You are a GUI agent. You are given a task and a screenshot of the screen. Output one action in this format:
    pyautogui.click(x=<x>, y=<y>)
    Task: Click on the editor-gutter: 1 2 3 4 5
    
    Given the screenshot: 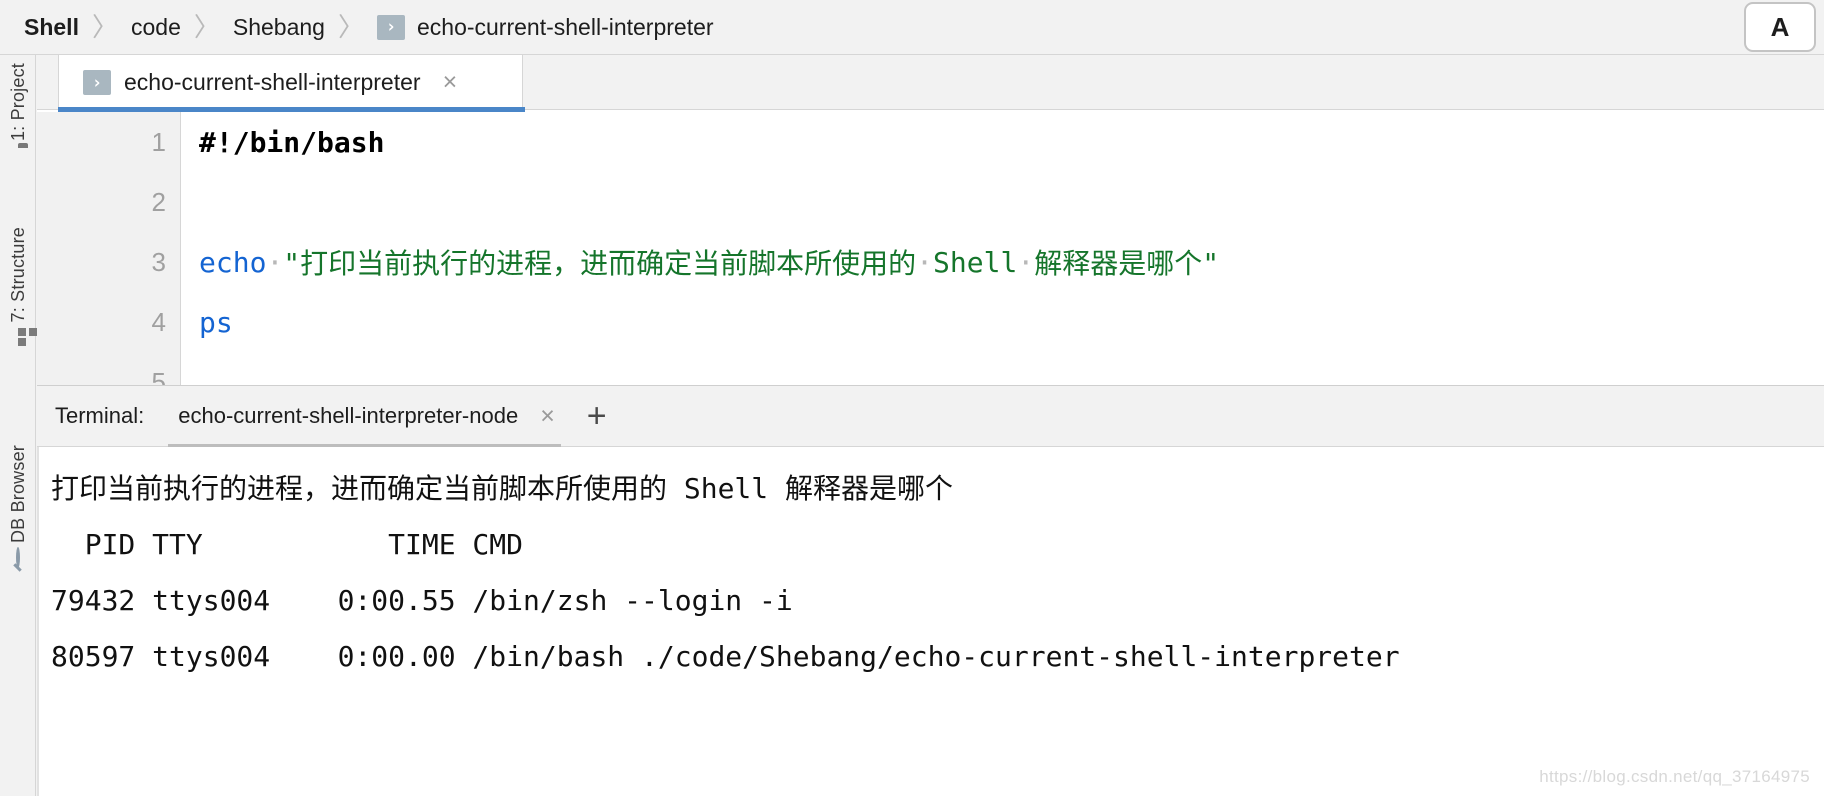 What is the action you would take?
    pyautogui.click(x=130, y=254)
    